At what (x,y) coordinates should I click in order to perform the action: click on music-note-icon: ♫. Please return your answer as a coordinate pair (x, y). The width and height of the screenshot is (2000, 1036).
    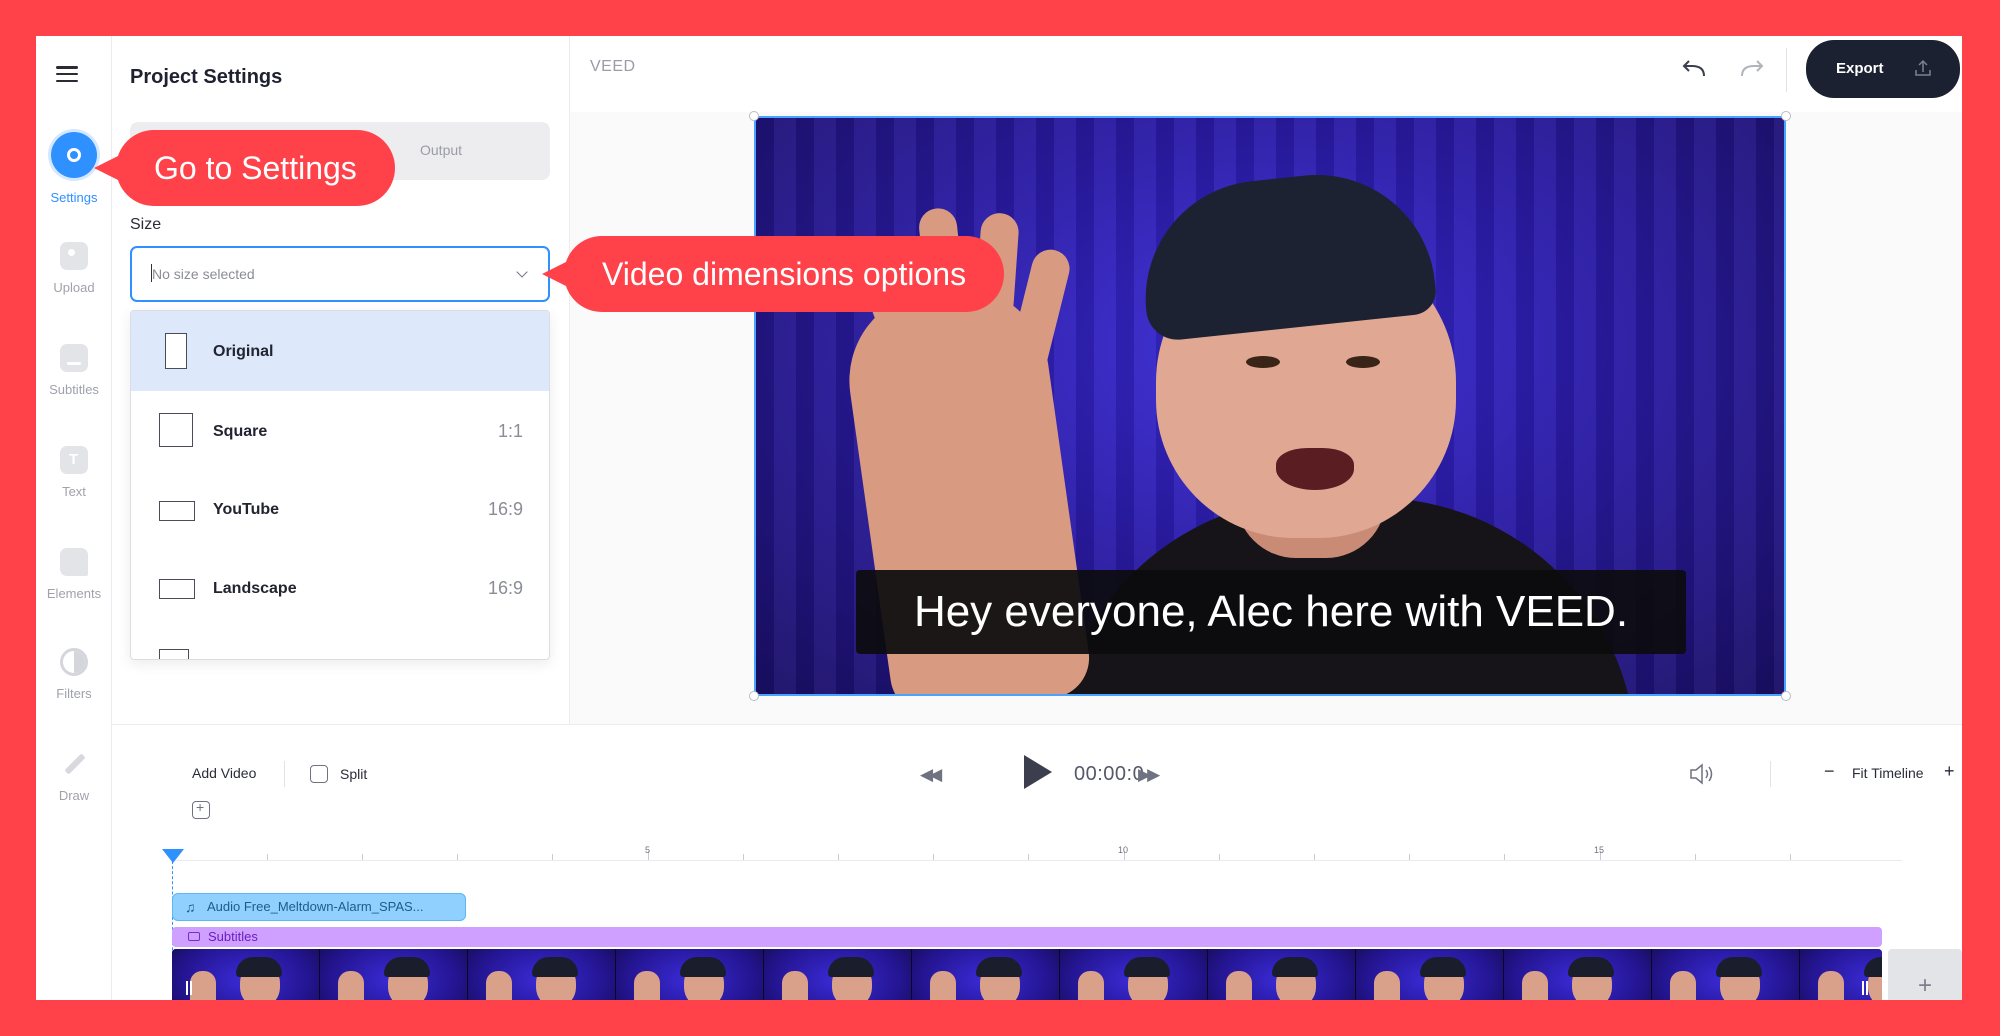
    Looking at the image, I should click on (190, 907).